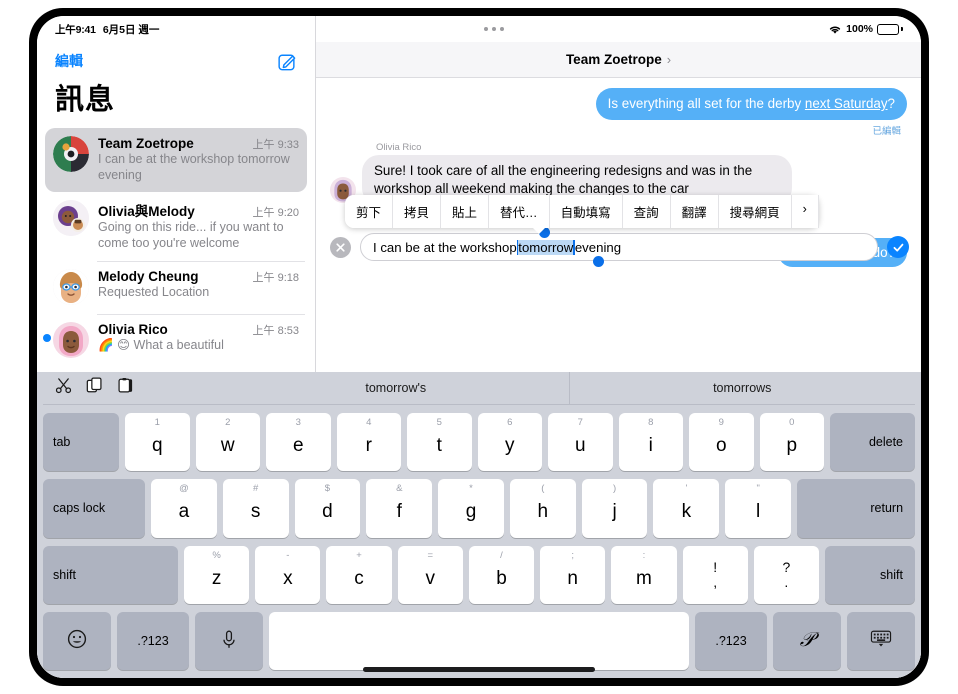 This screenshot has height=694, width=958. What do you see at coordinates (715, 574) in the screenshot?
I see `key-comma-exclamation: !,` at bounding box center [715, 574].